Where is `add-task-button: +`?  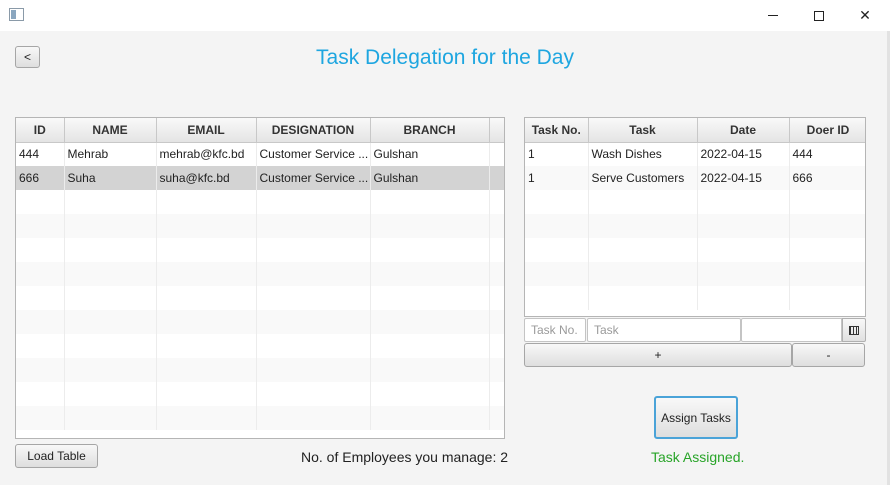 add-task-button: + is located at coordinates (658, 355).